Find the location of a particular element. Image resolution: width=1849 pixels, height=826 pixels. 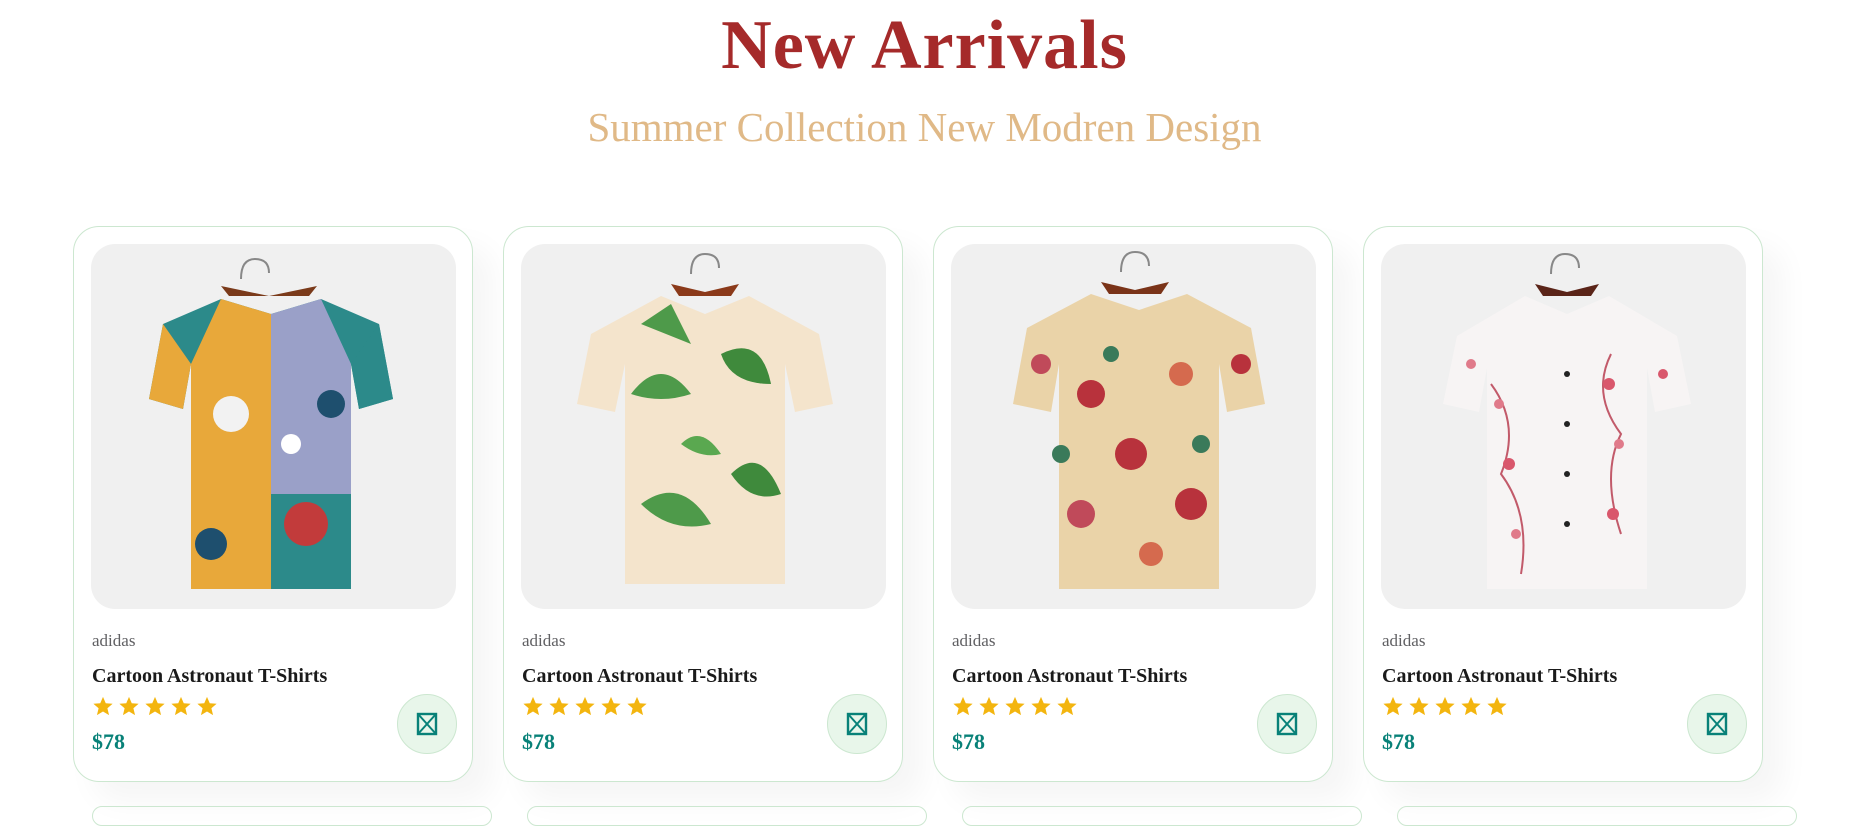

floral-rose-print-shirt is located at coordinates (1139, 419).